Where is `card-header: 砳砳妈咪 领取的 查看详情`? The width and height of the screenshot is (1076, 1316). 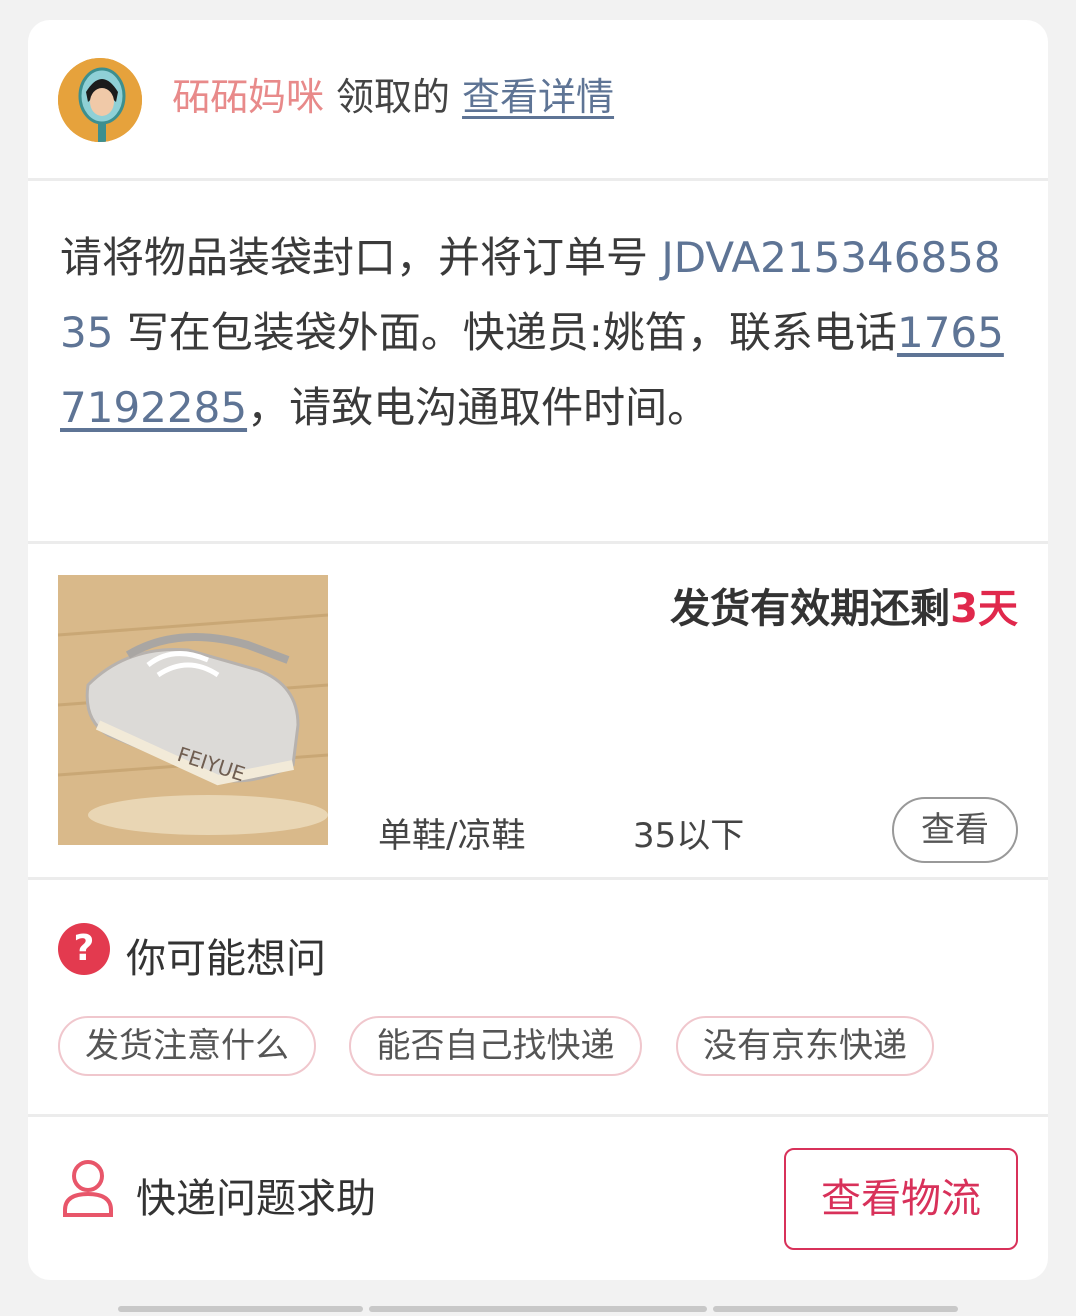
card-header: 砳砳妈咪 领取的 查看详情 is located at coordinates (538, 100).